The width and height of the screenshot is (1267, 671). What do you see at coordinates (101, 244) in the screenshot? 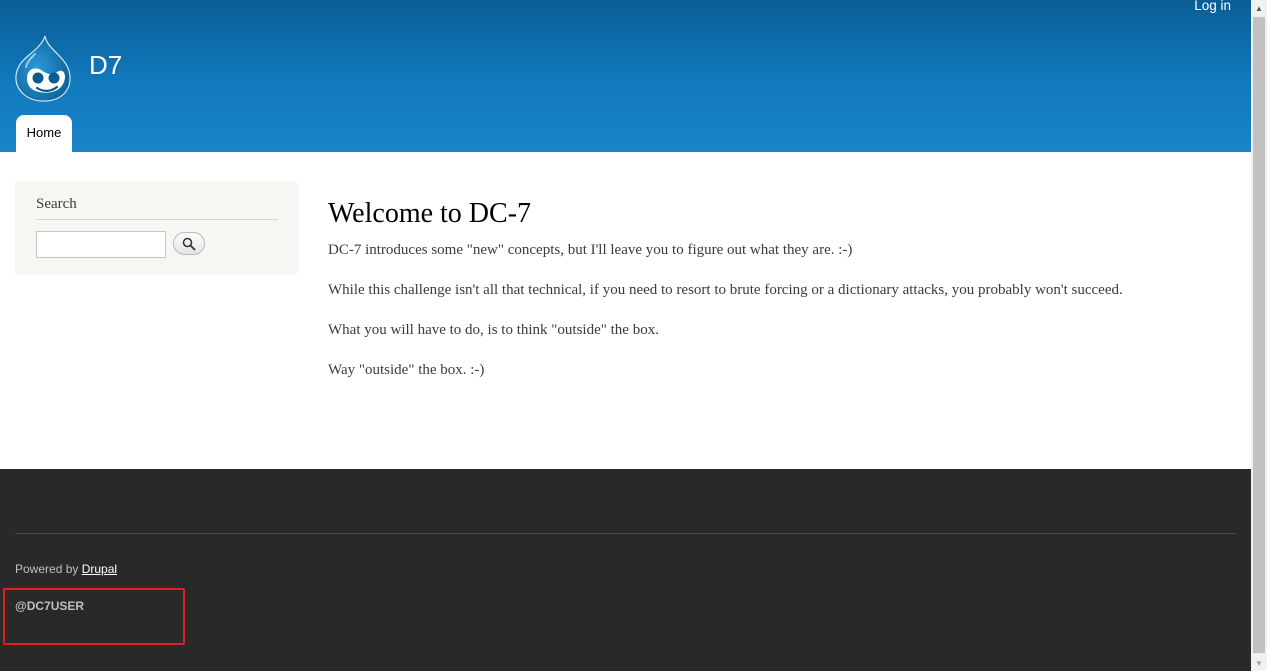
I see `search-input` at bounding box center [101, 244].